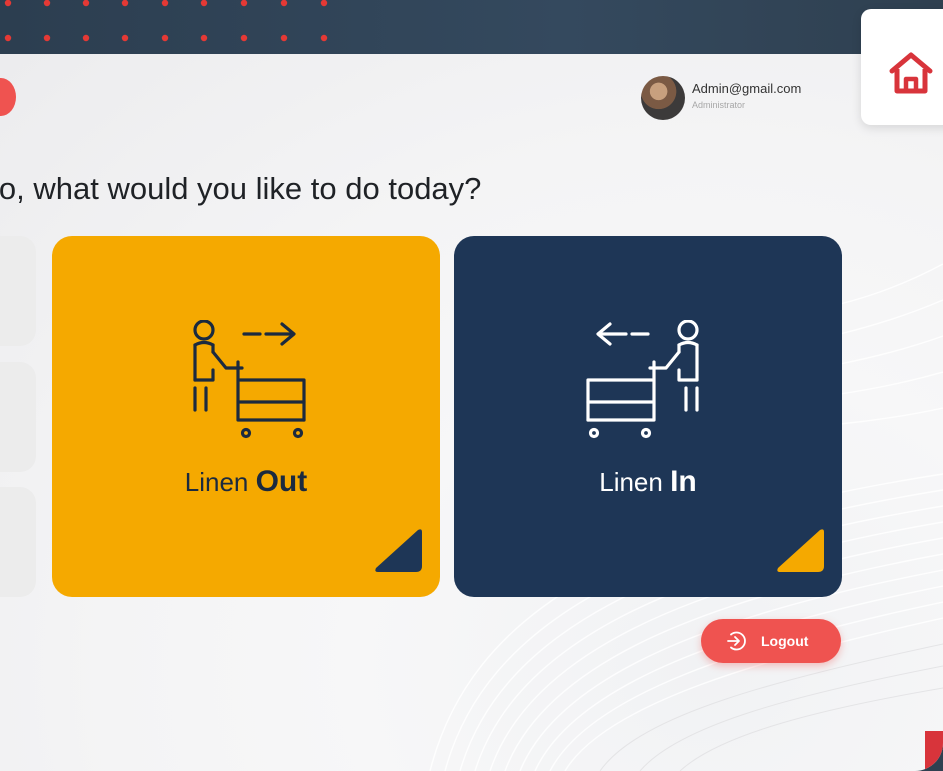  Describe the element at coordinates (663, 98) in the screenshot. I see `avatar` at that location.